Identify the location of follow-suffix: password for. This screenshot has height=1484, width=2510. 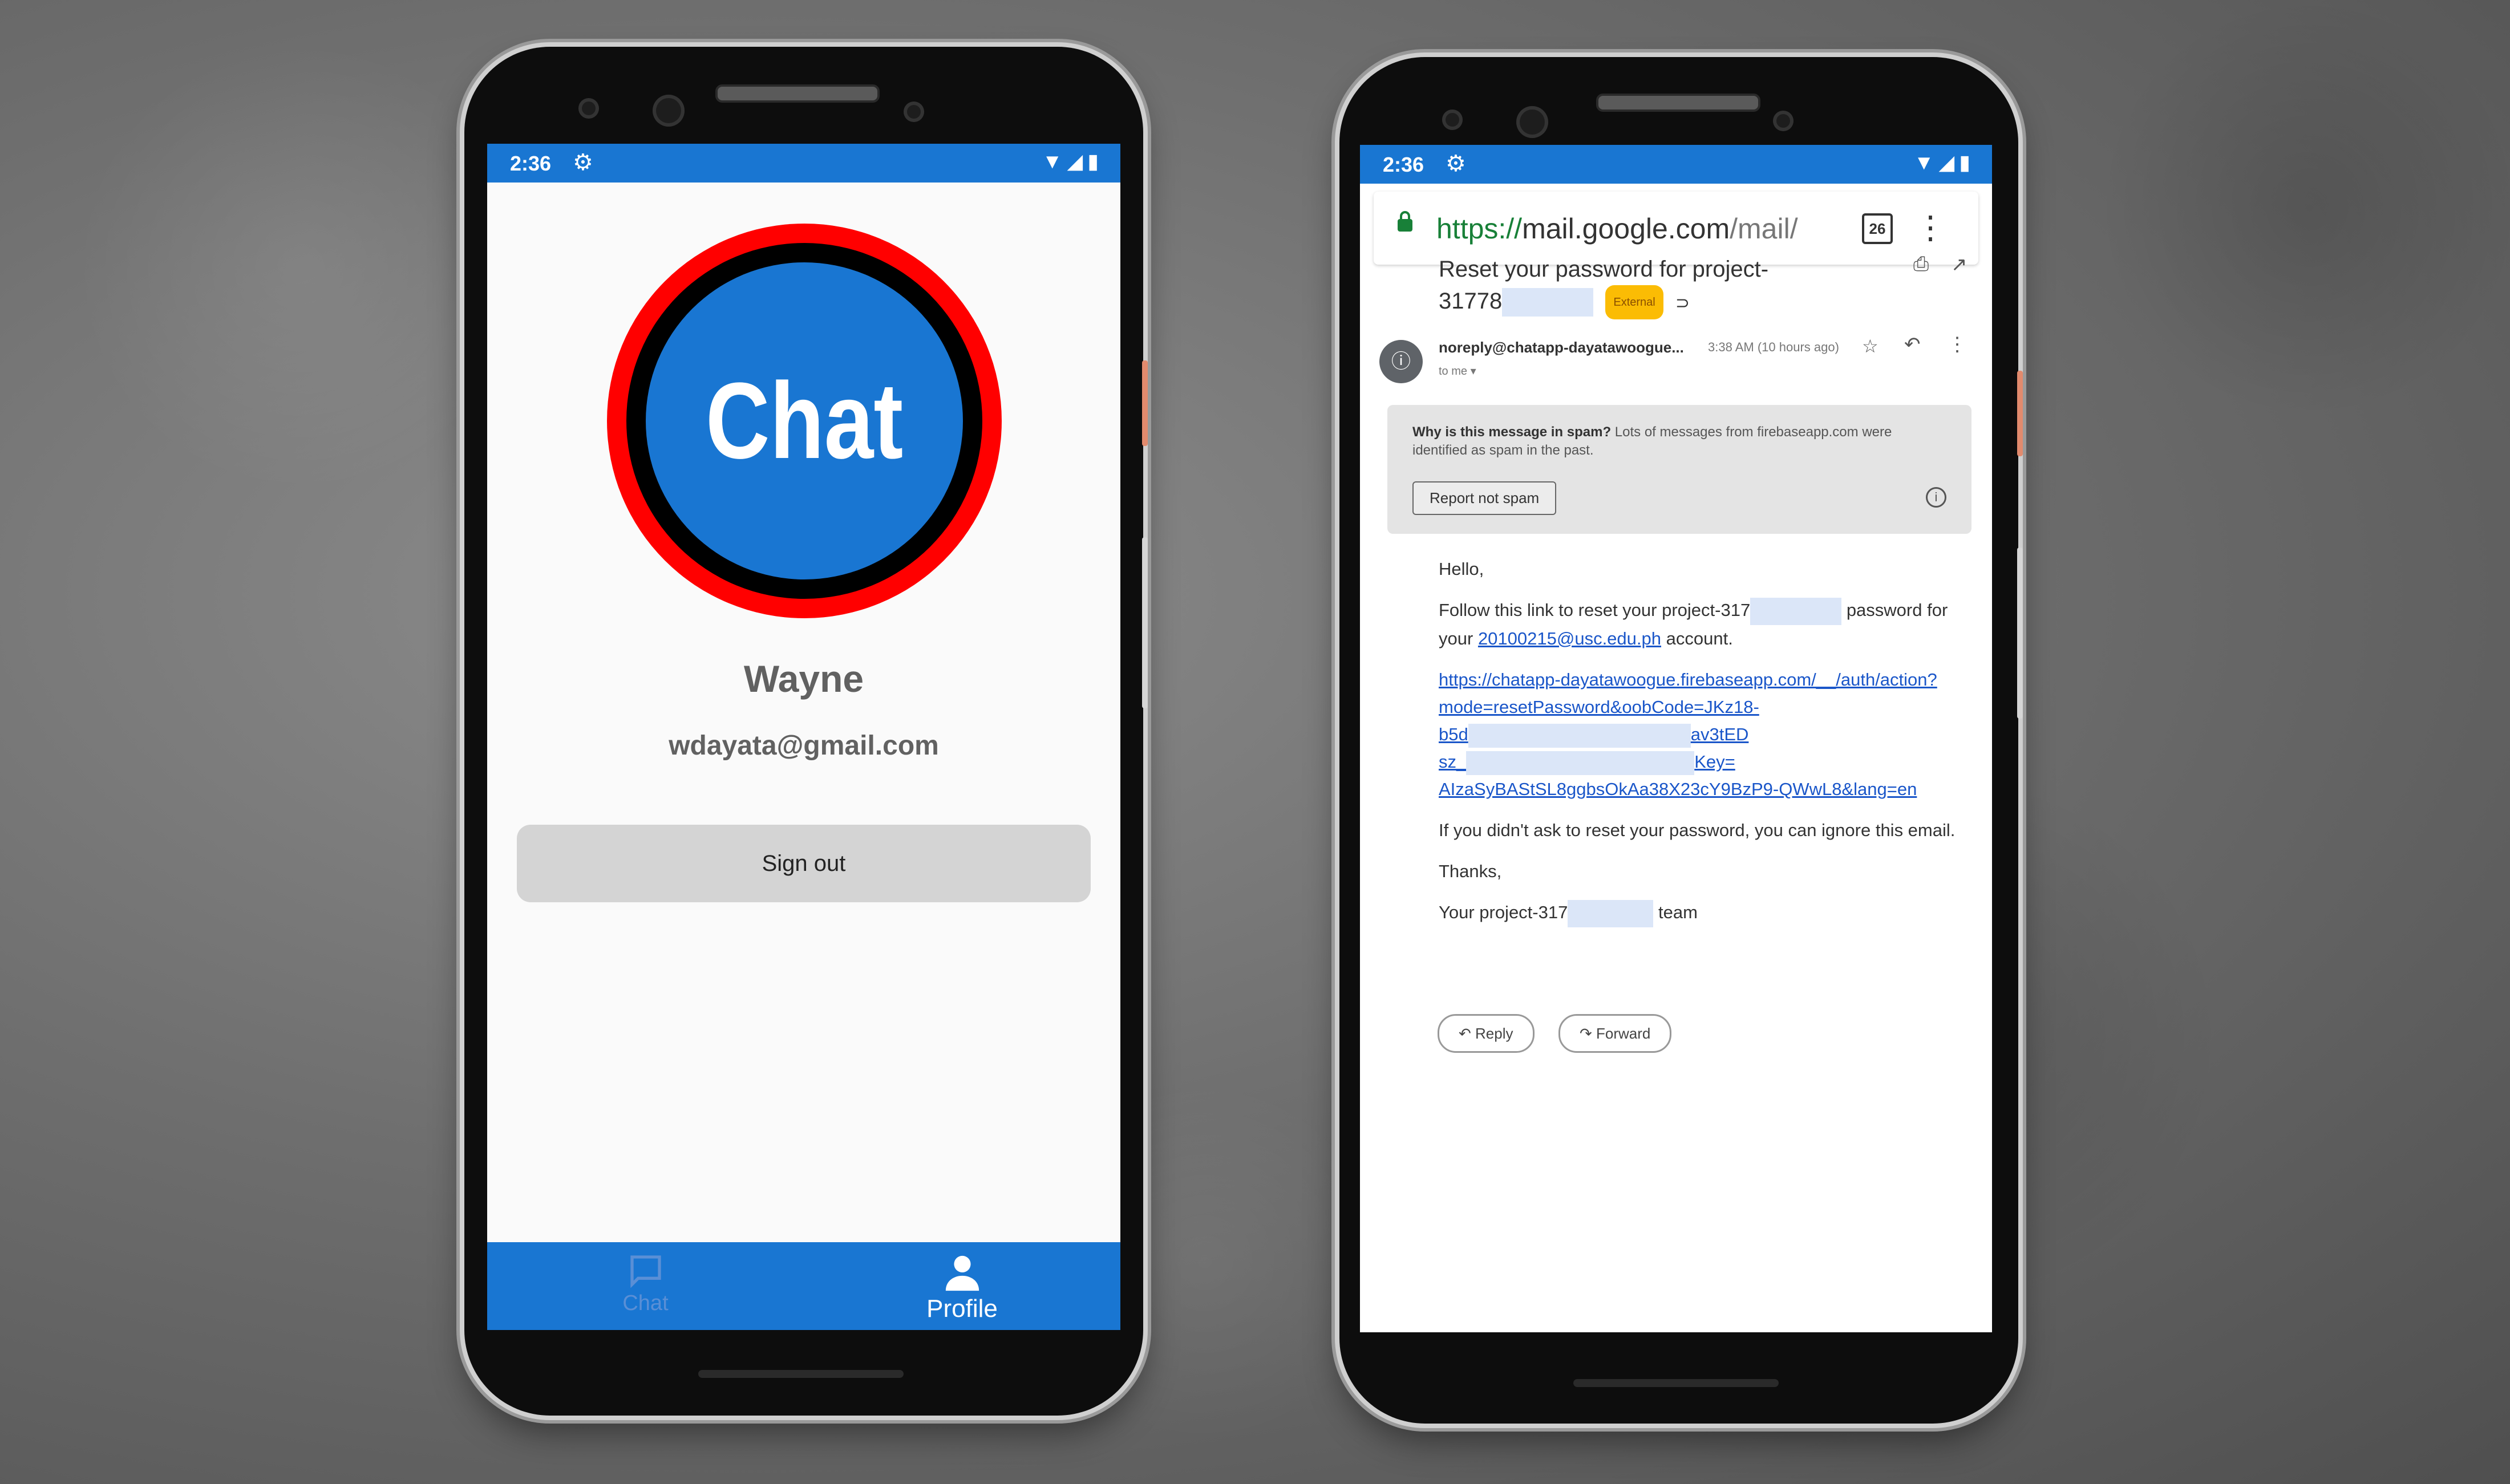
(1897, 610).